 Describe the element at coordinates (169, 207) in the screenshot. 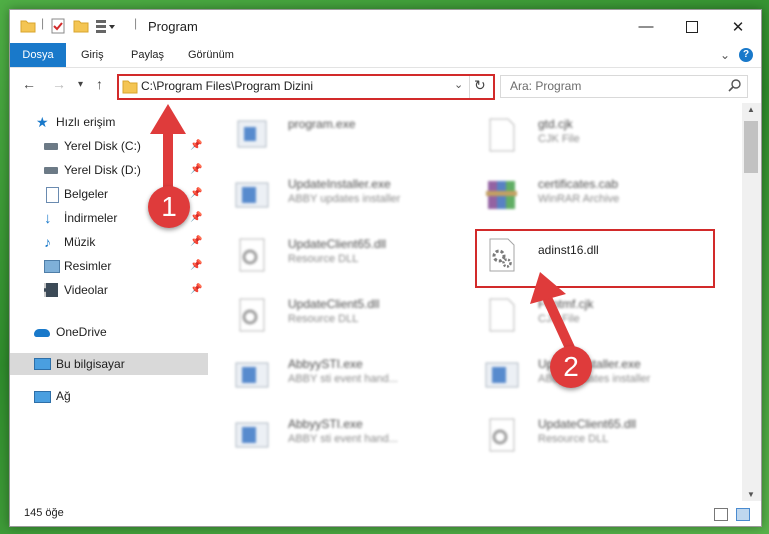

I see `step-badge-1: 1` at that location.